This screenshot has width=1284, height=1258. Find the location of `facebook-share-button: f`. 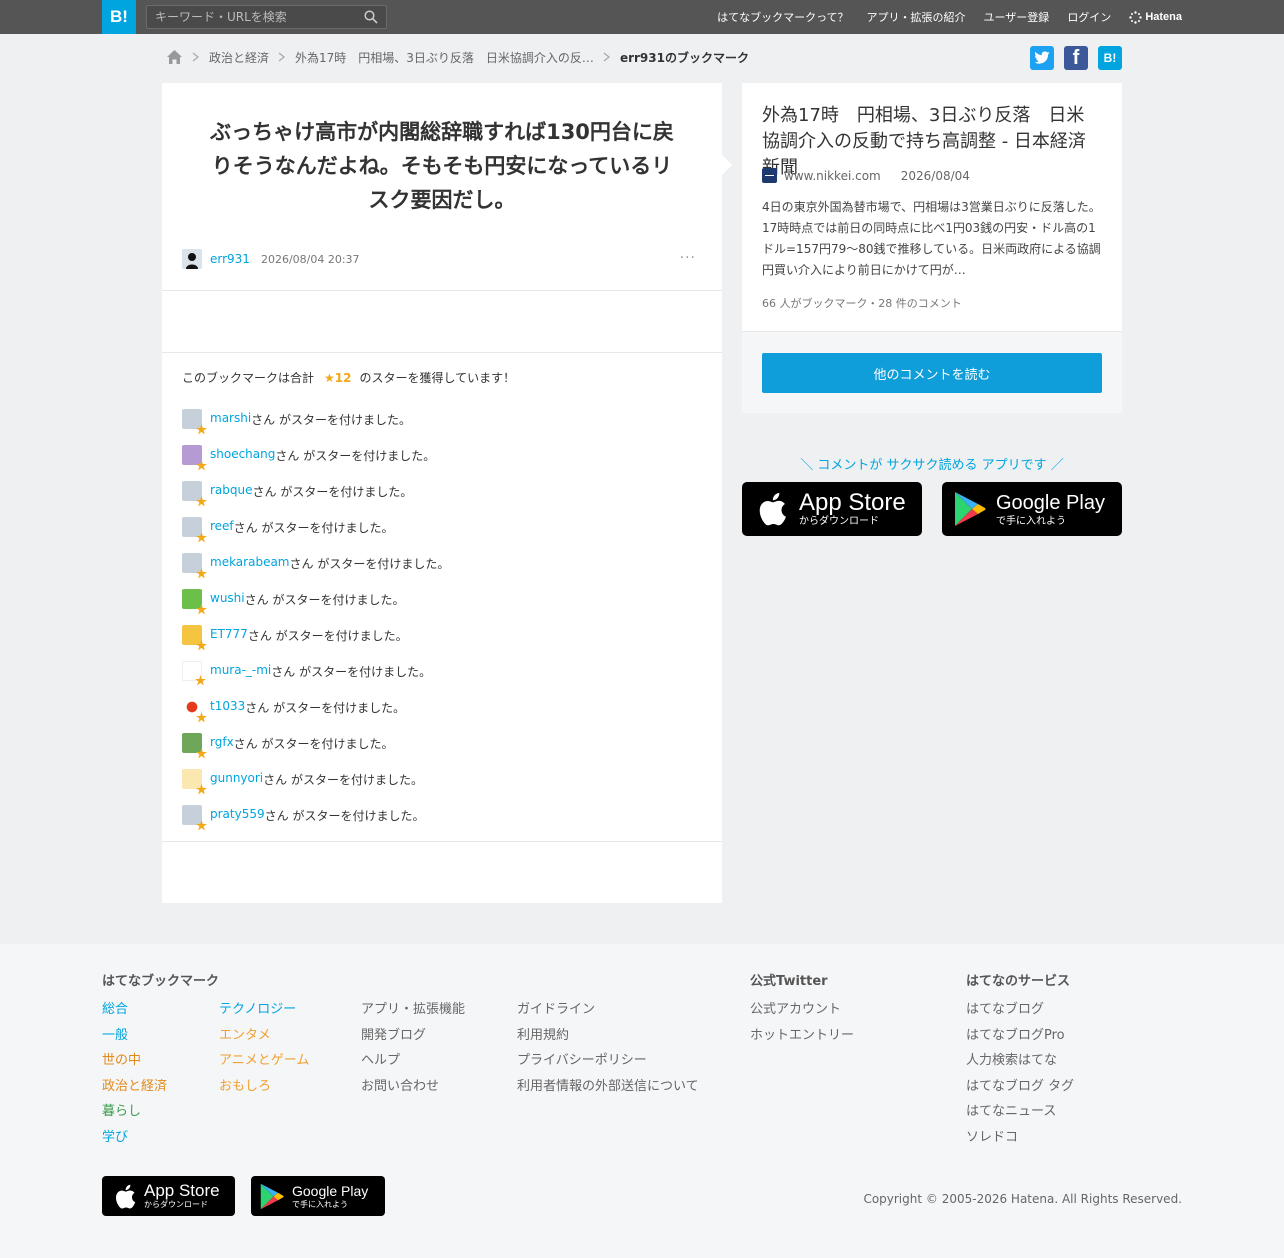

facebook-share-button: f is located at coordinates (1076, 58).